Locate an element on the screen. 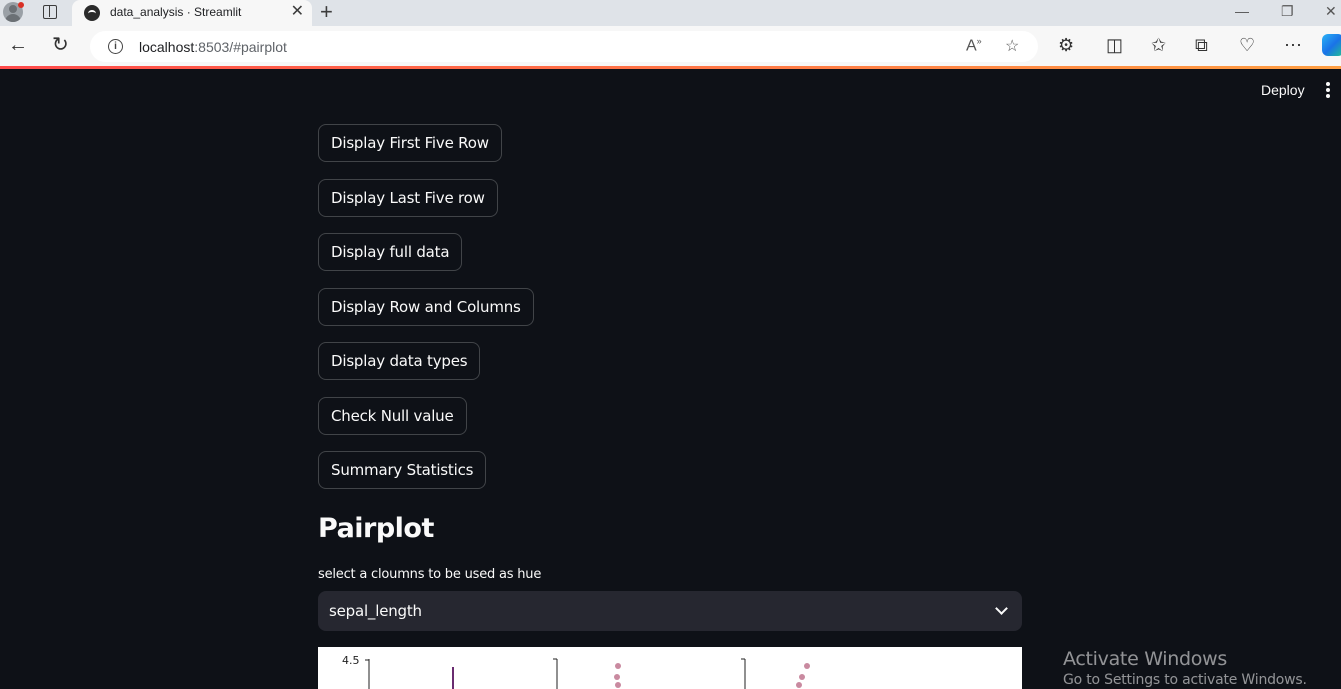  refresh-icon: ↻ is located at coordinates (60, 45).